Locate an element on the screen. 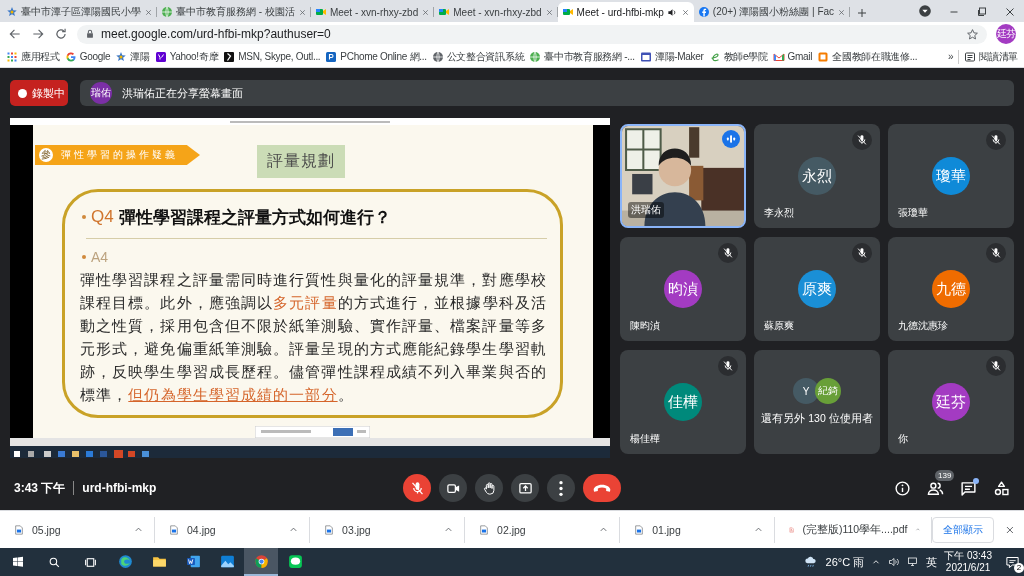 The width and height of the screenshot is (1024, 576). browser-tab: Meet - urd-hfbi-mkp is located at coordinates (625, 12).